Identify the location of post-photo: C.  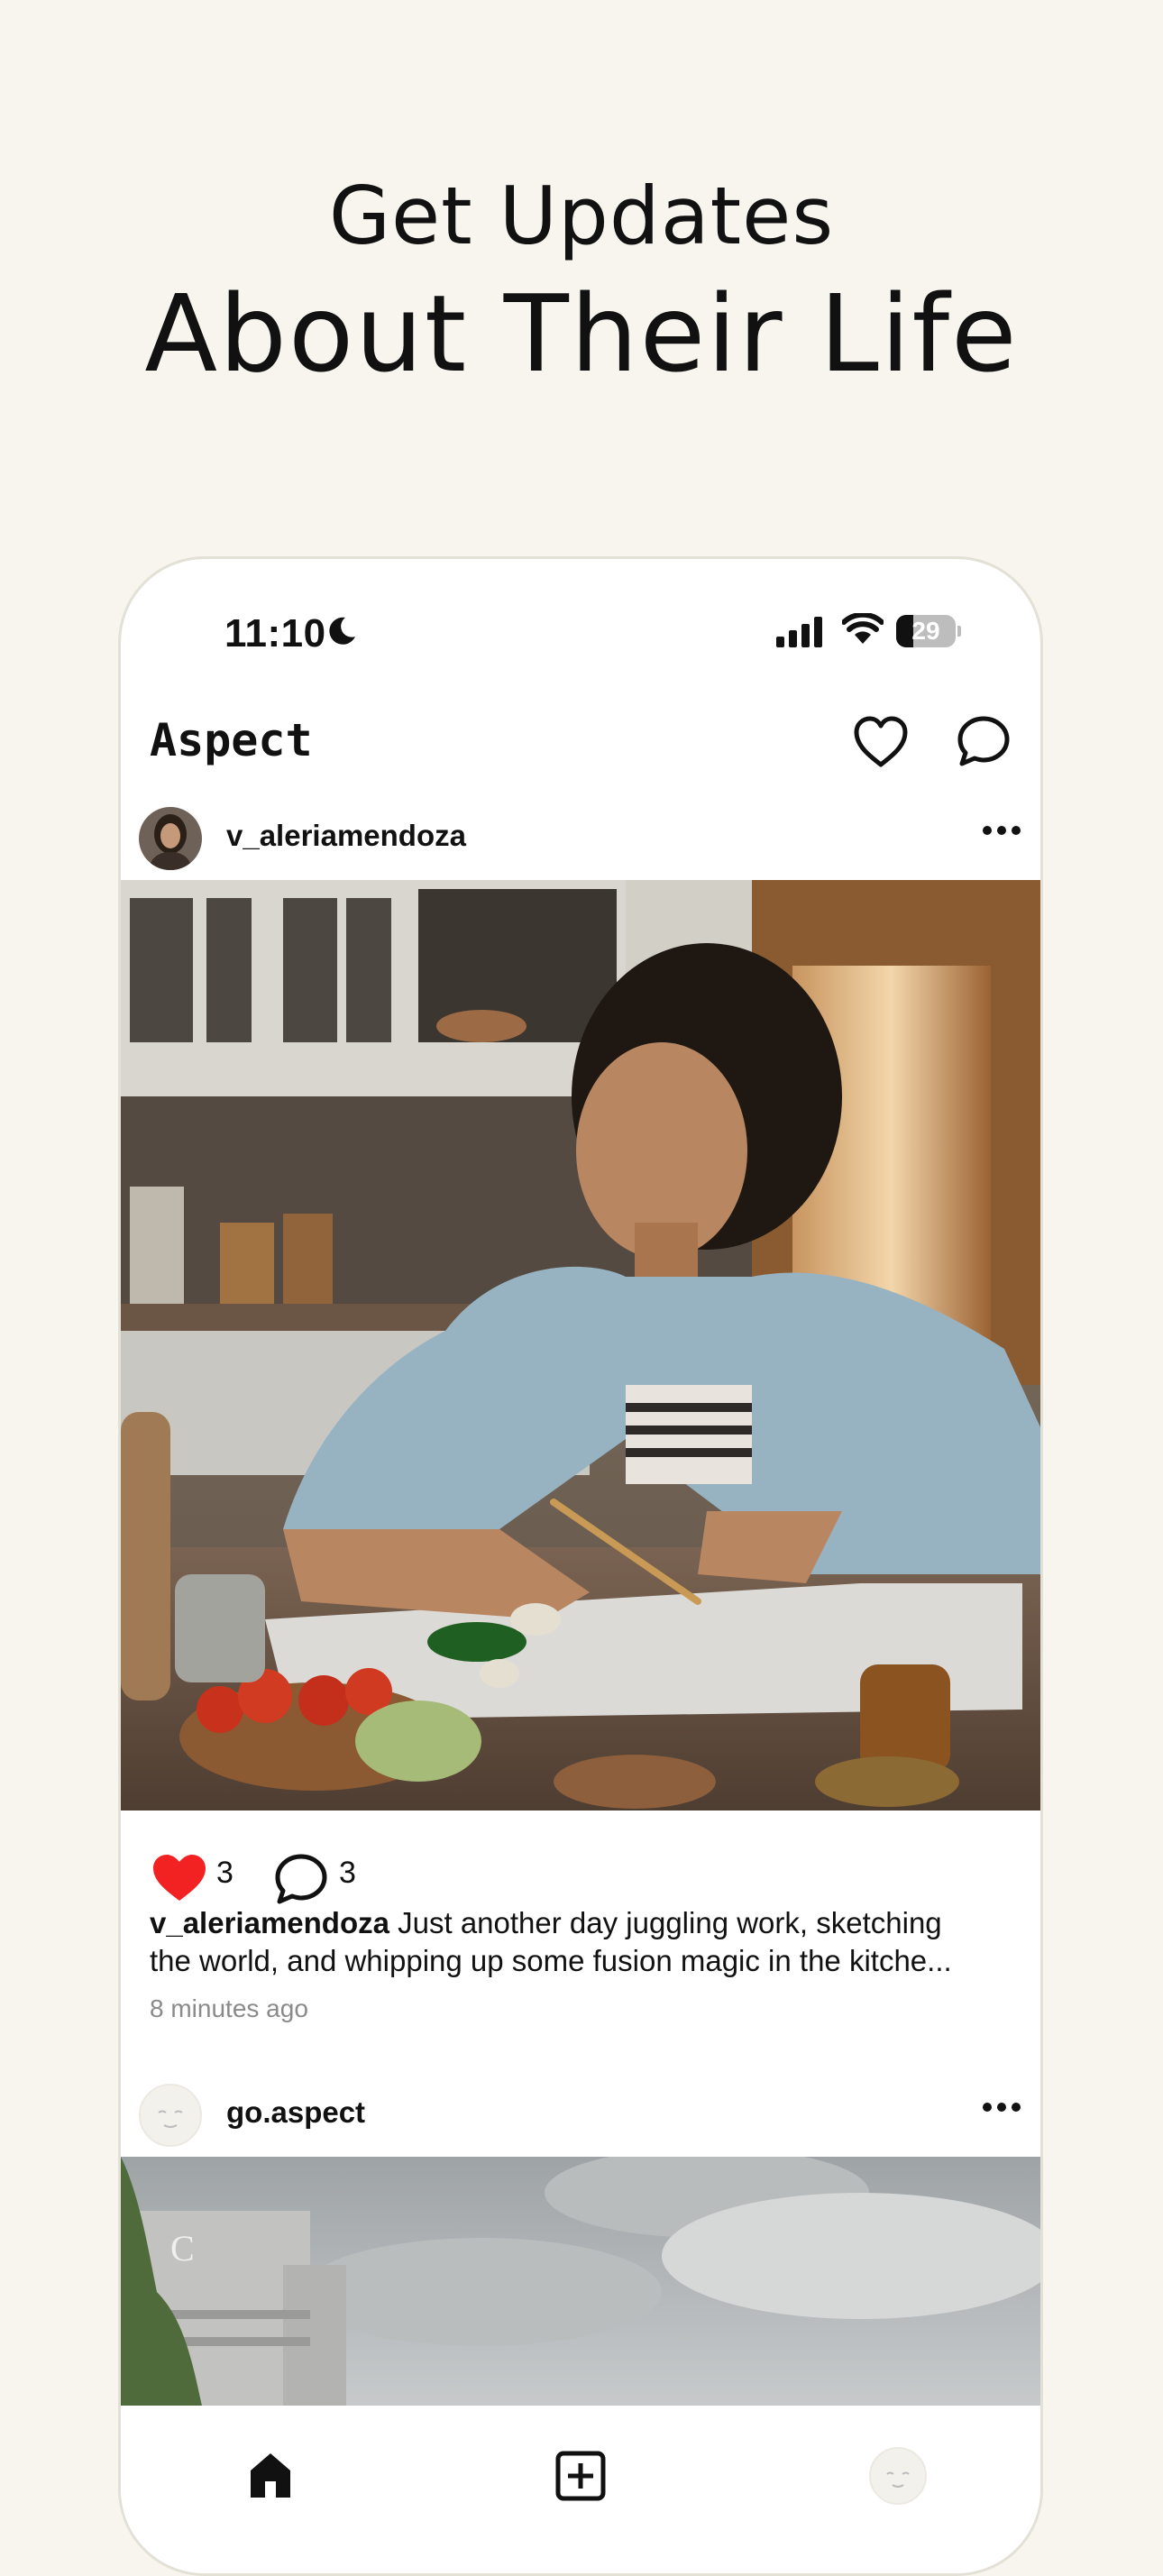
(580, 2281).